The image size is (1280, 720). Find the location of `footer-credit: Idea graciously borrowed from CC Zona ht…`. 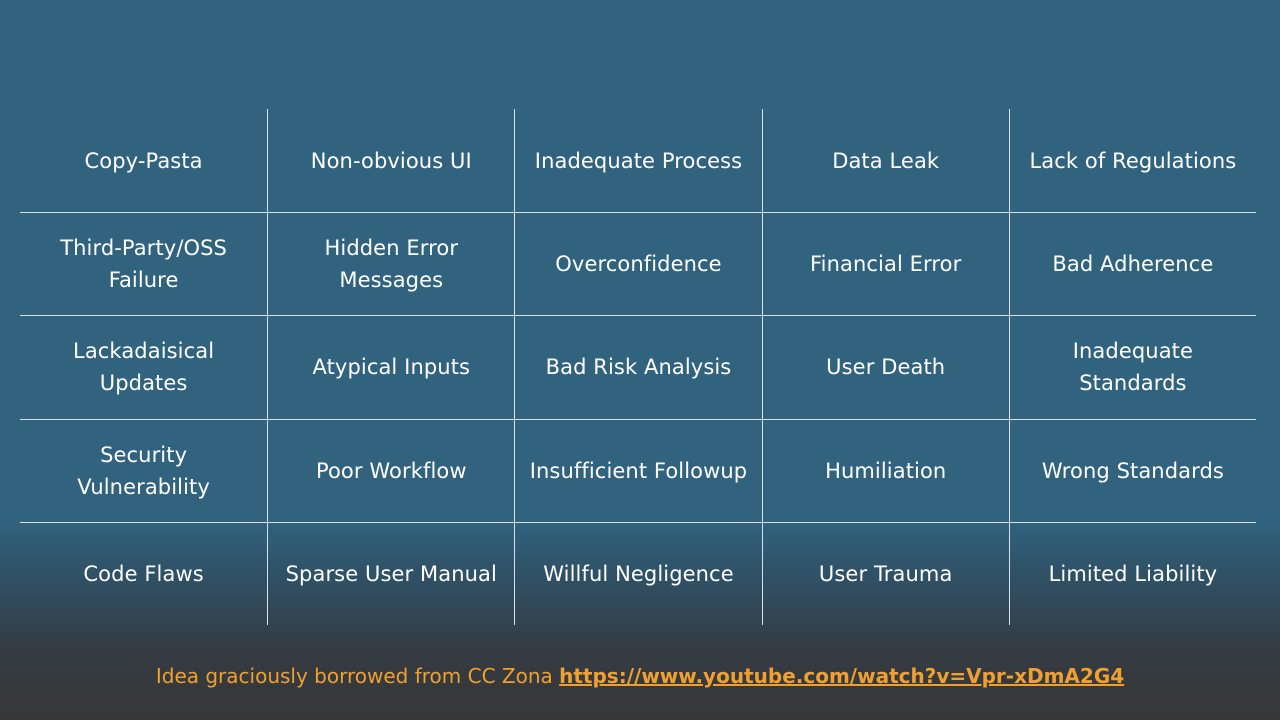

footer-credit: Idea graciously borrowed from CC Zona ht… is located at coordinates (640, 676).